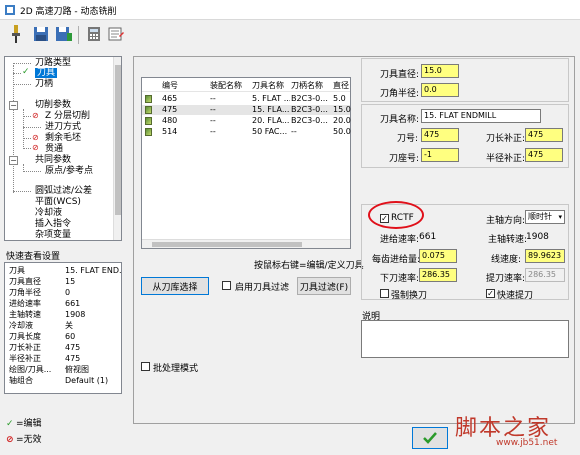 This screenshot has width=580, height=455. What do you see at coordinates (438, 275) in the screenshot?
I see `plunge-rate-field: 286.35` at bounding box center [438, 275].